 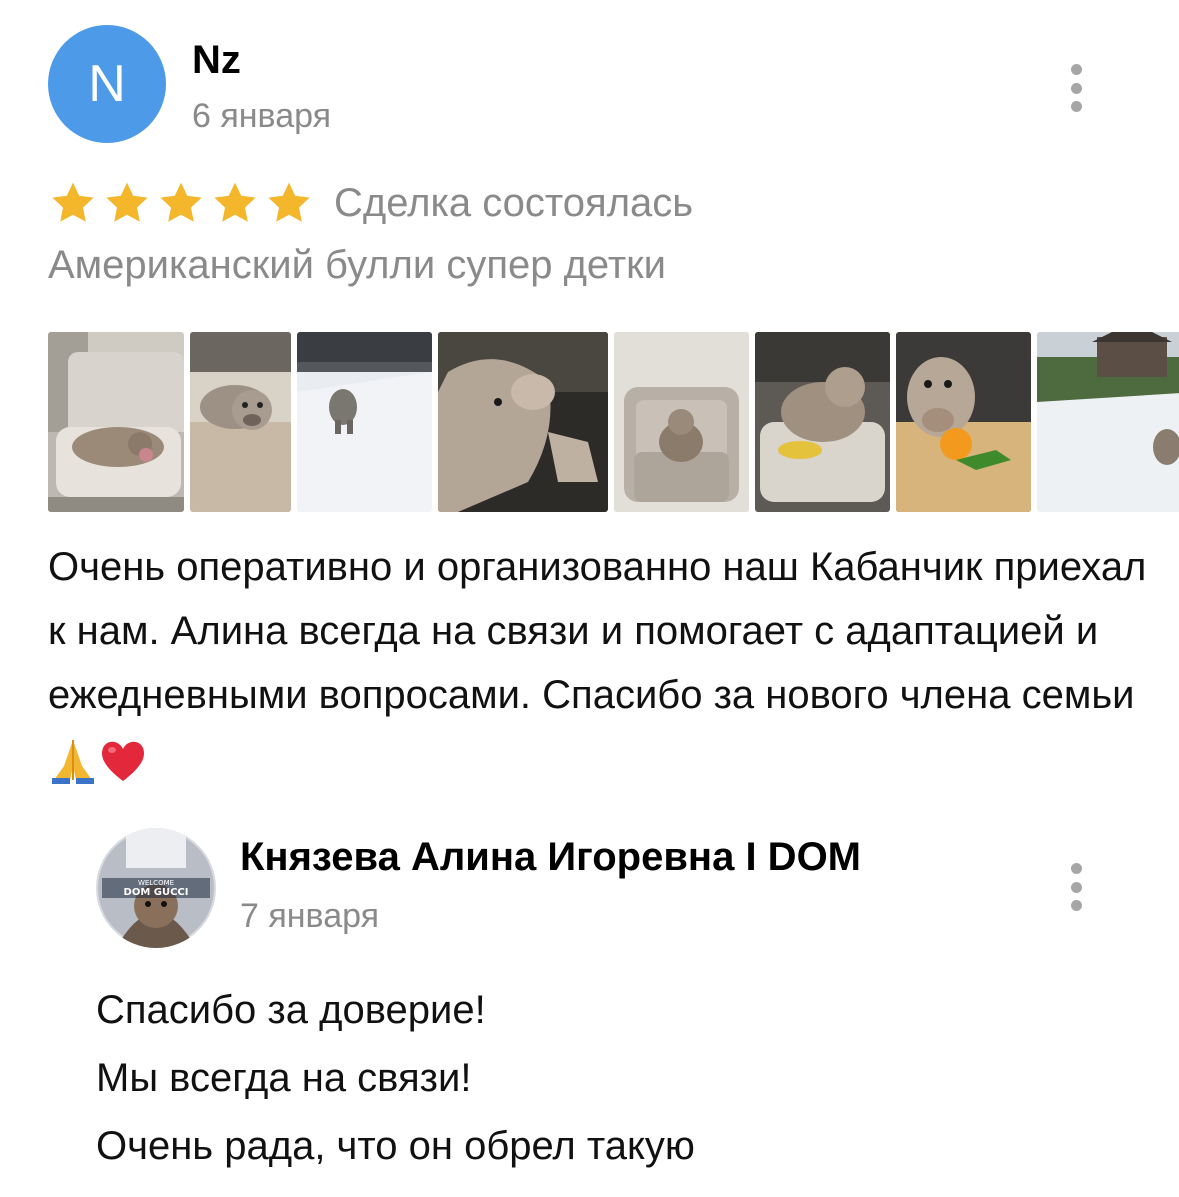 I want to click on photo-dog-closeup-profile, so click(x=523, y=422).